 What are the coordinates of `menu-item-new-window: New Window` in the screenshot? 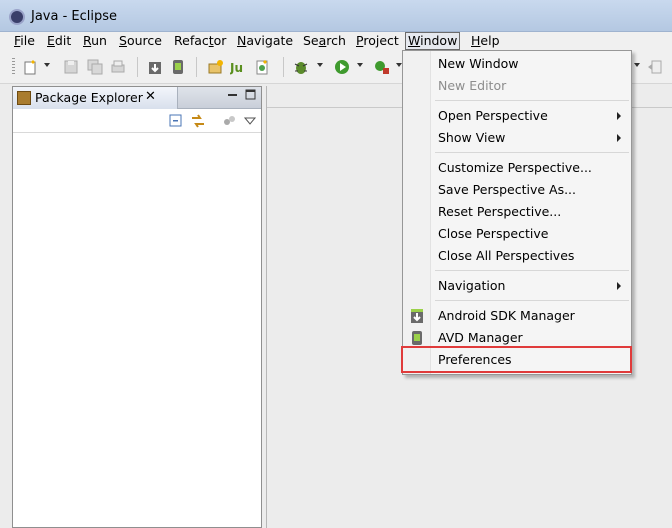 It's located at (517, 64).